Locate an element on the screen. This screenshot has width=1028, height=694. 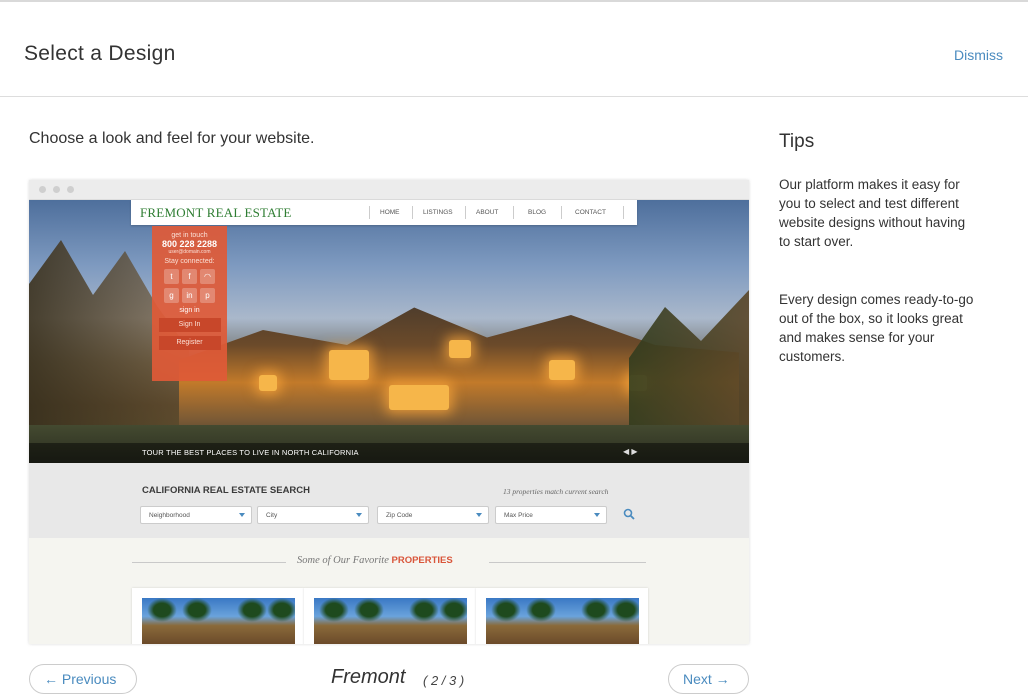
get-in-touch-label: get in touch is located at coordinates (189, 235).